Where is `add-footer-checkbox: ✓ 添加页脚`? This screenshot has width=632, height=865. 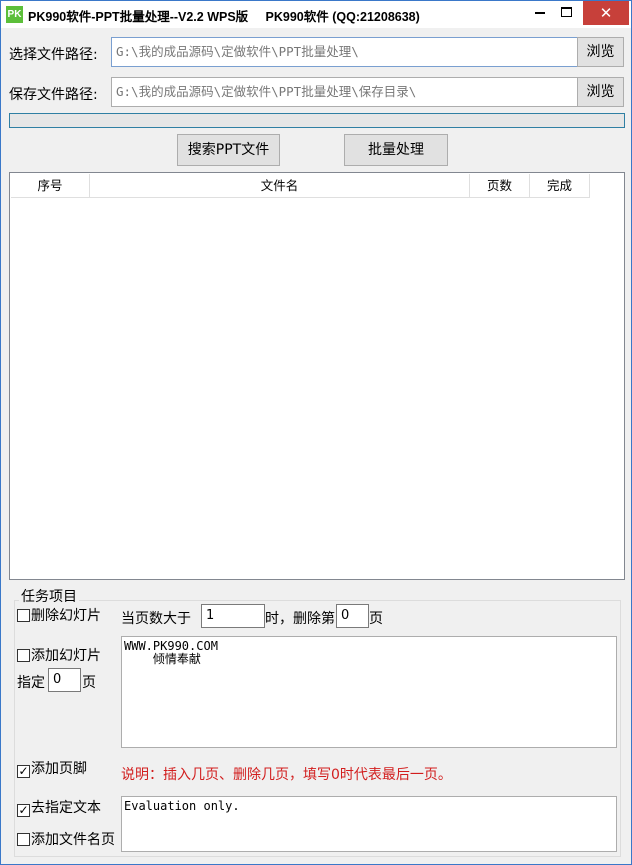
add-footer-checkbox: ✓ 添加页脚 is located at coordinates (52, 769).